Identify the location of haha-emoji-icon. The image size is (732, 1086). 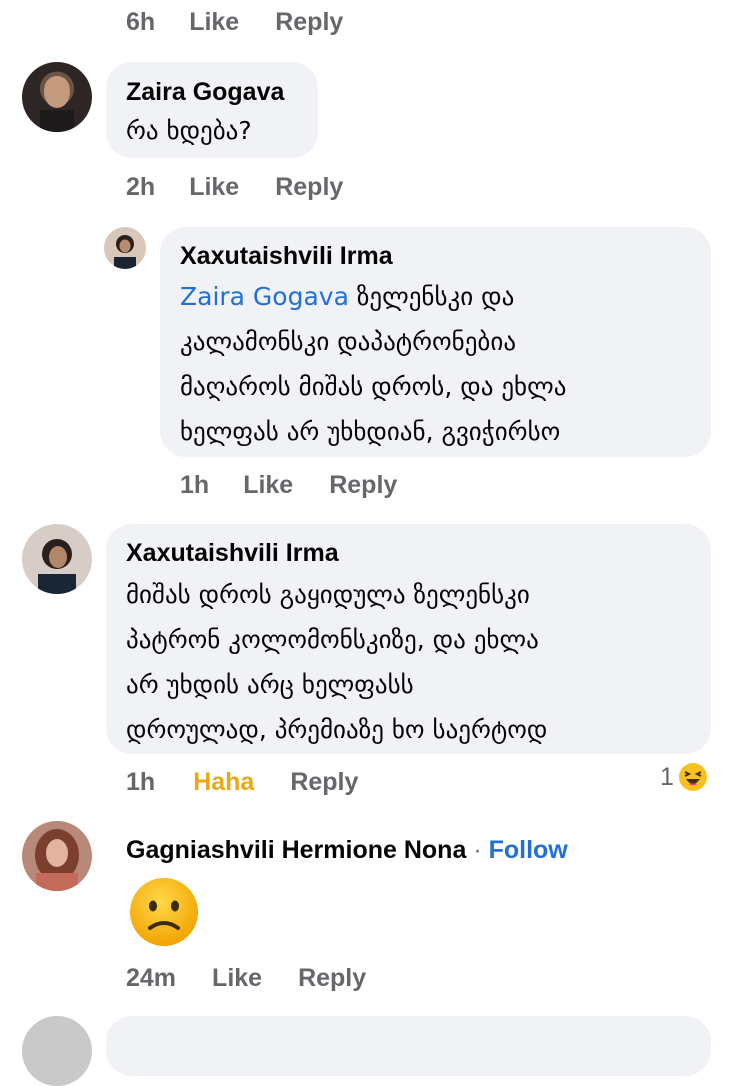
(692, 777).